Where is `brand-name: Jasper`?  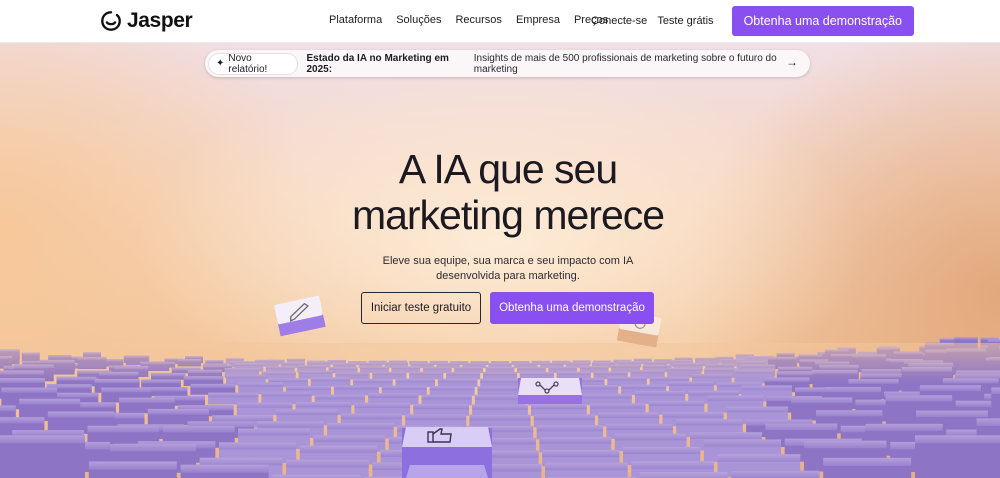 brand-name: Jasper is located at coordinates (160, 20).